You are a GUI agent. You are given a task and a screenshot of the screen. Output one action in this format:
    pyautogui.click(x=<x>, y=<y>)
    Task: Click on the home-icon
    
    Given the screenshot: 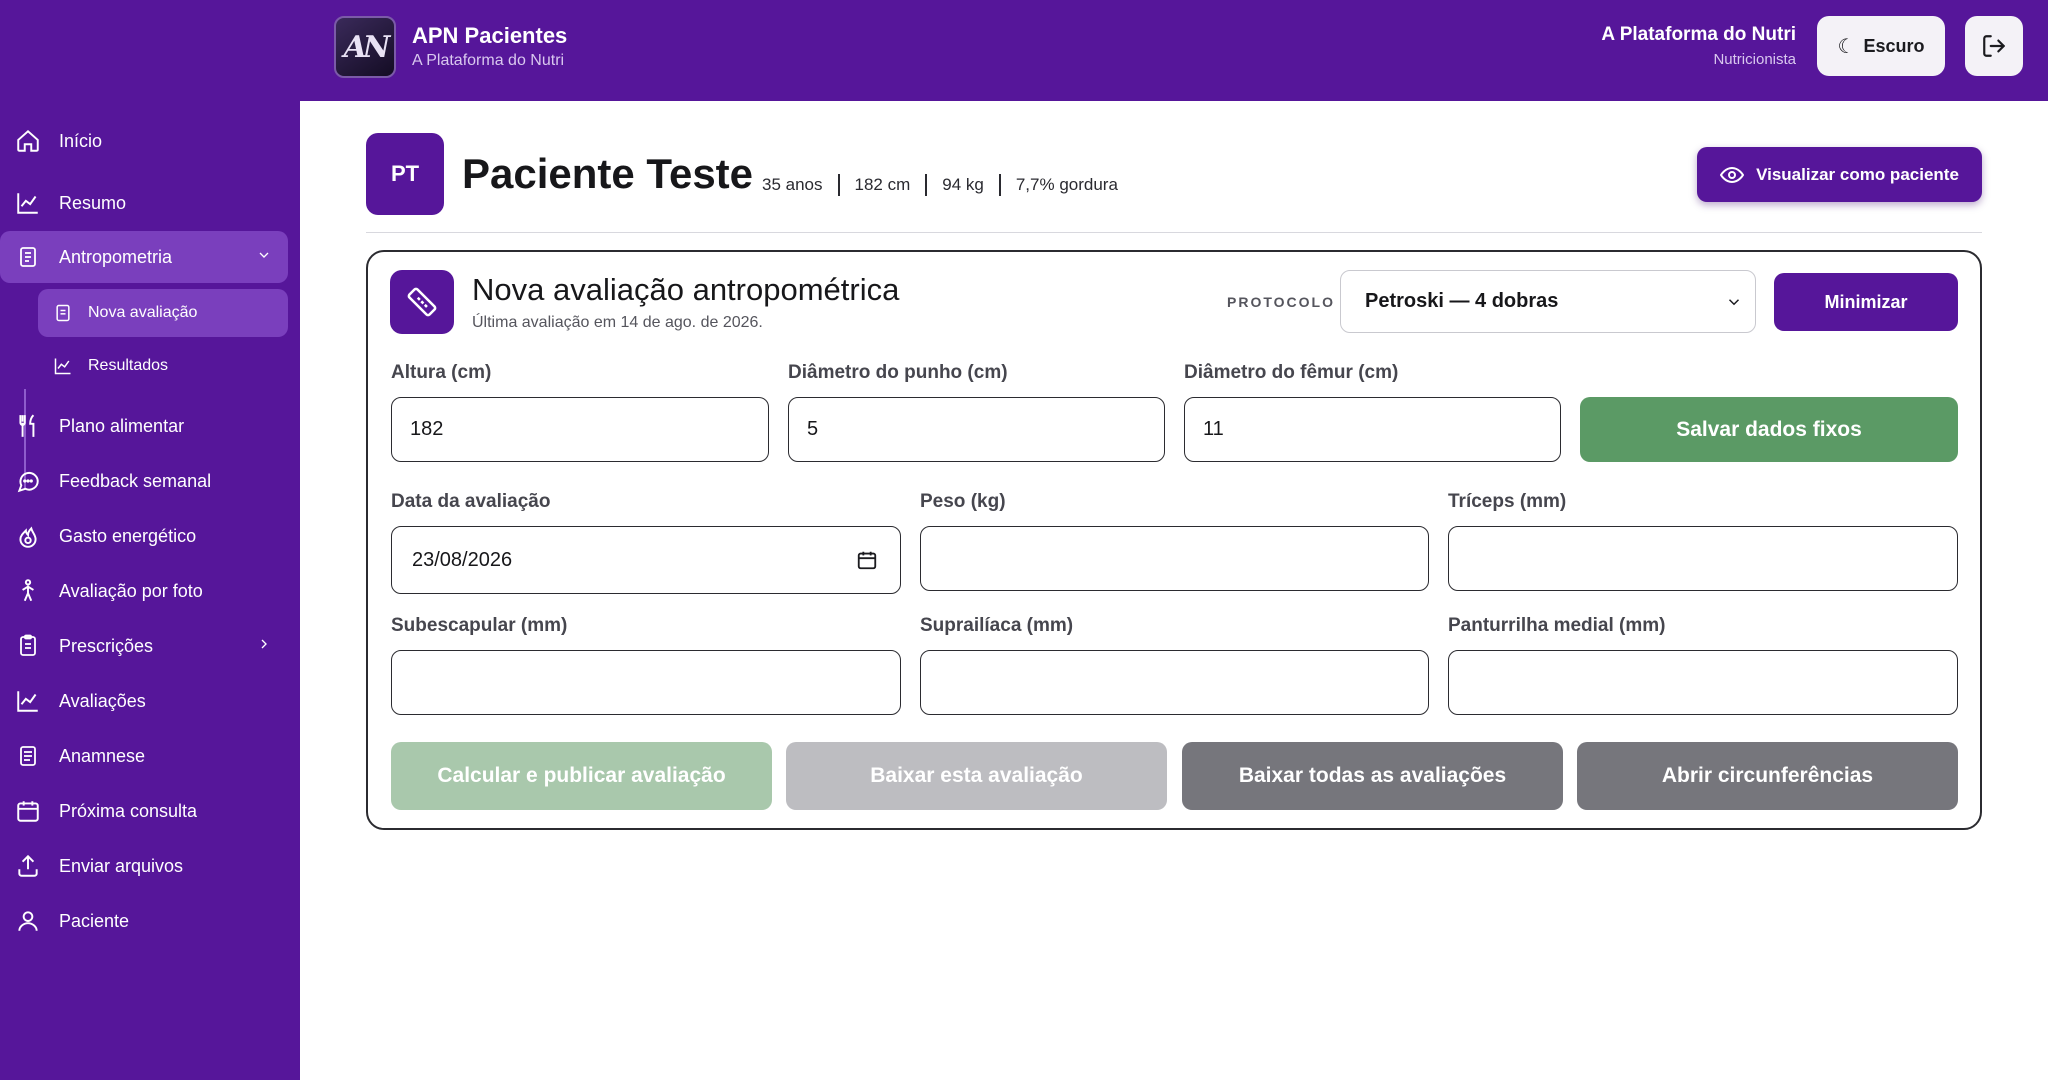 What is the action you would take?
    pyautogui.click(x=28, y=141)
    